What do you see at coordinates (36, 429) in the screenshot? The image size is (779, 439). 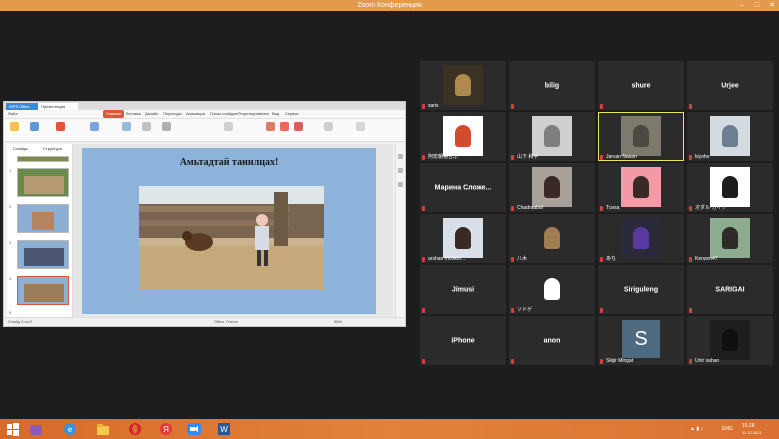 I see `store-icon` at bounding box center [36, 429].